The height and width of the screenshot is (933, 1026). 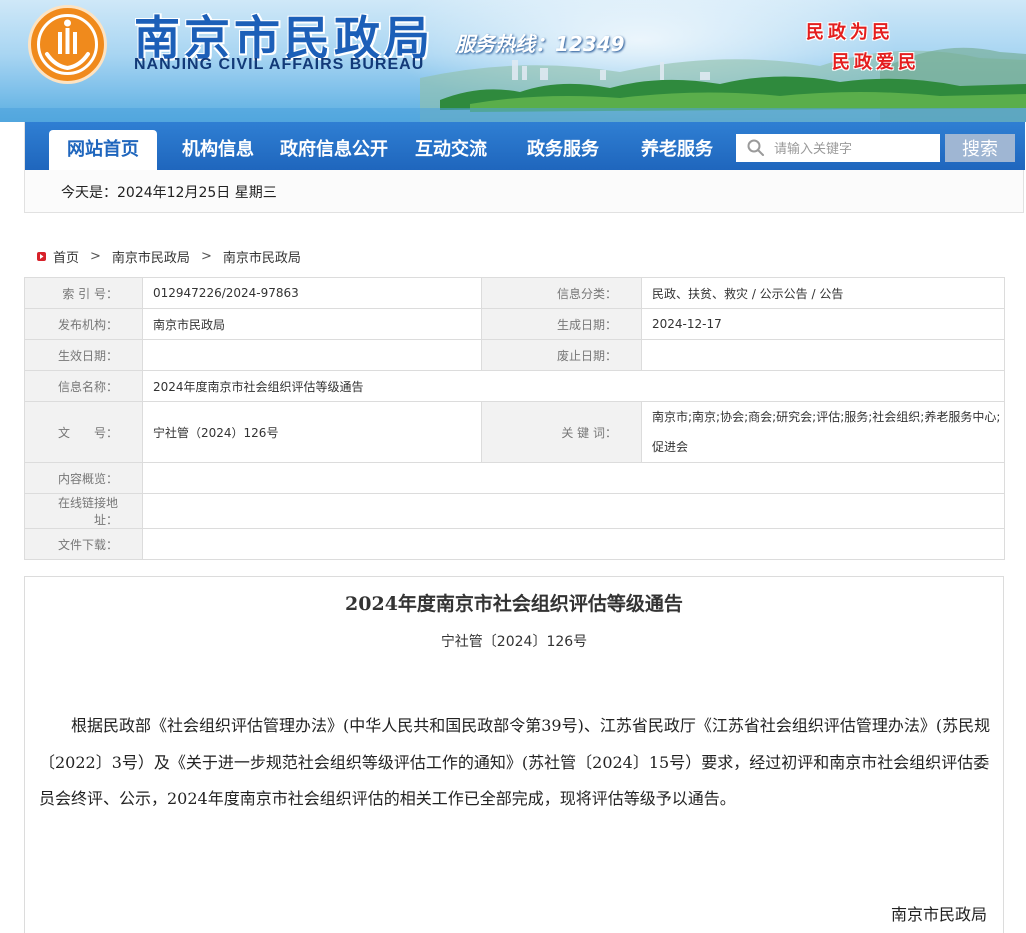 What do you see at coordinates (334, 150) in the screenshot?
I see `nav-gov-info-disclosure: 政府信息公开` at bounding box center [334, 150].